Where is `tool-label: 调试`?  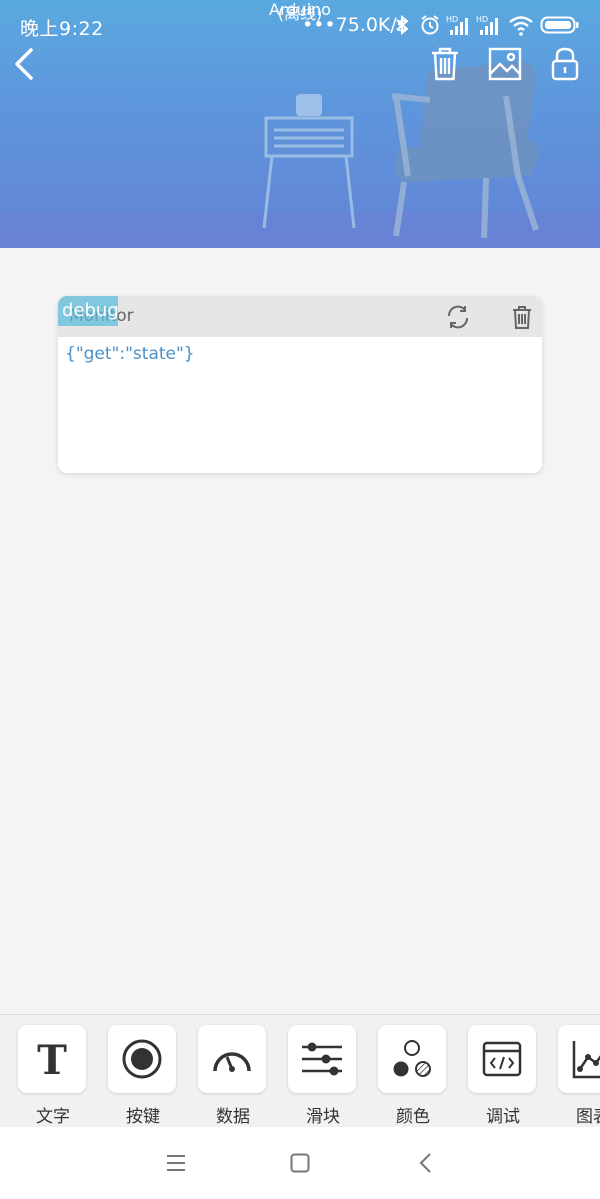
tool-label: 调试 is located at coordinates (503, 1117).